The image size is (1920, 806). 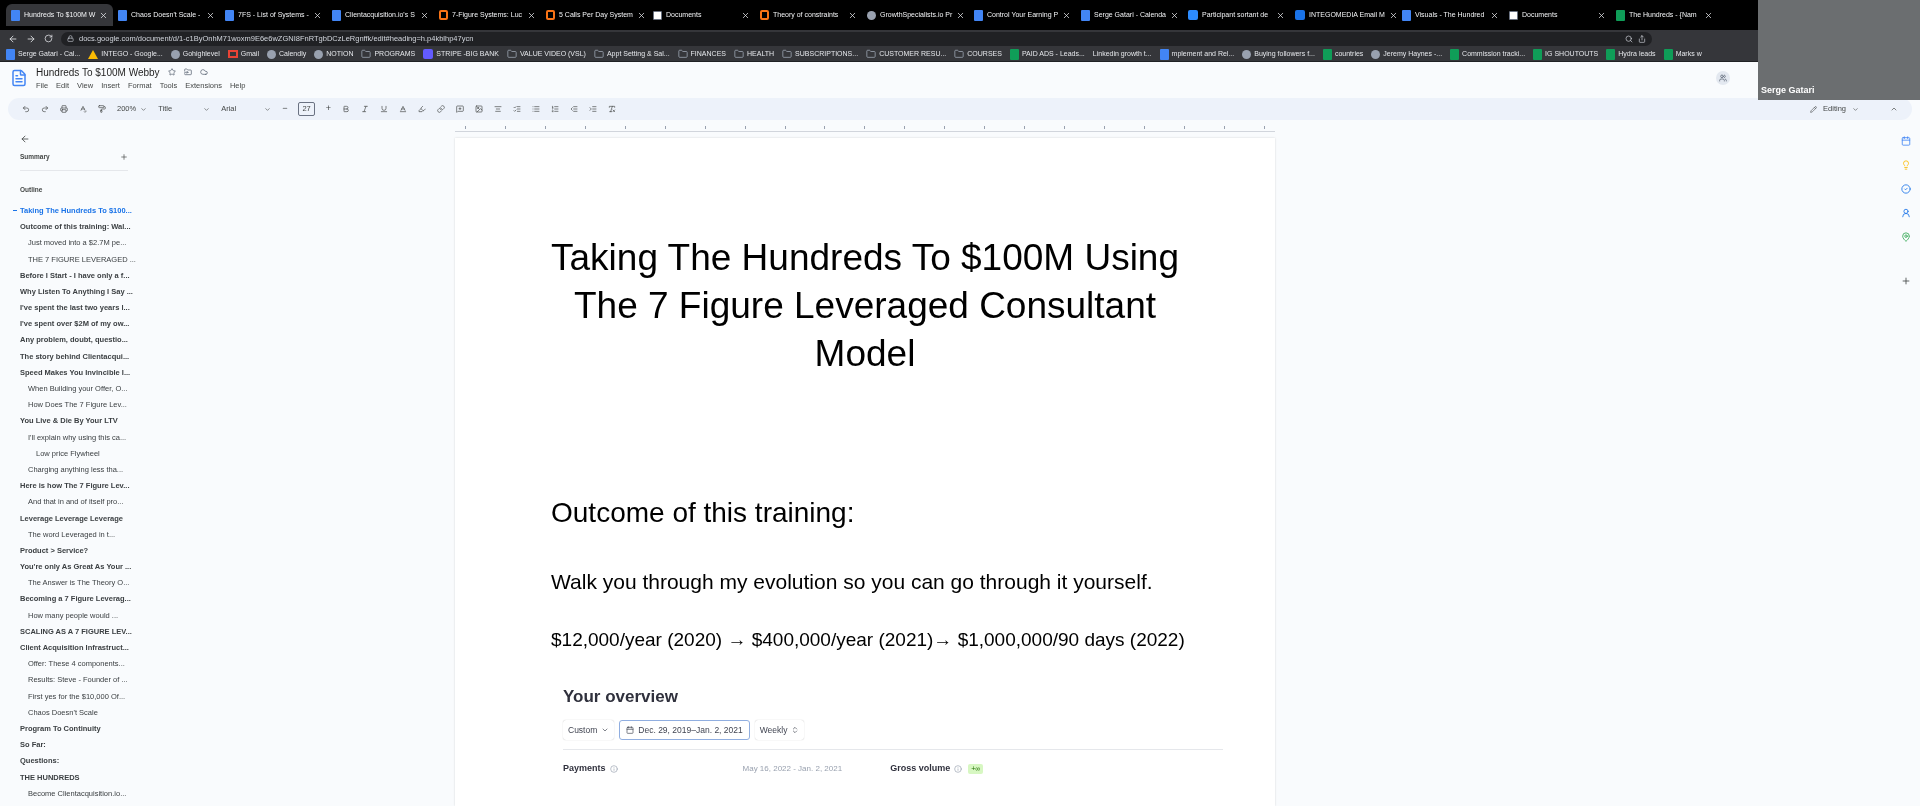 I want to click on caret-icon, so click(x=207, y=109).